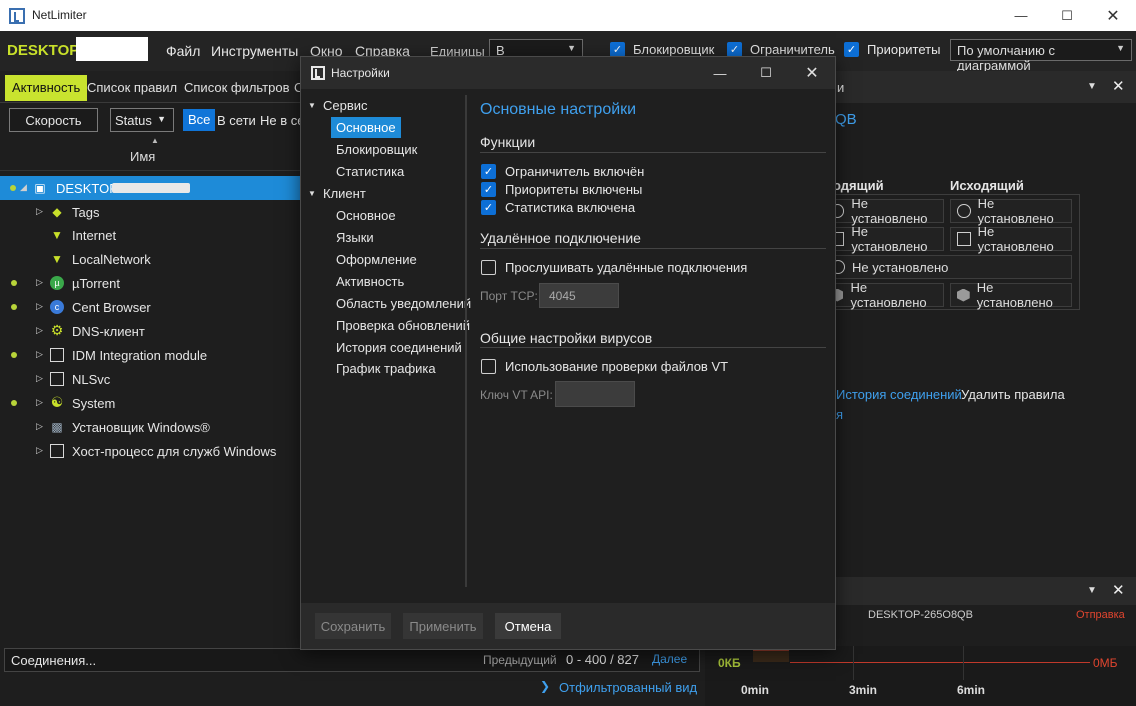  What do you see at coordinates (403, 303) in the screenshot?
I see `nav-client-notifications: Область уведомлений` at bounding box center [403, 303].